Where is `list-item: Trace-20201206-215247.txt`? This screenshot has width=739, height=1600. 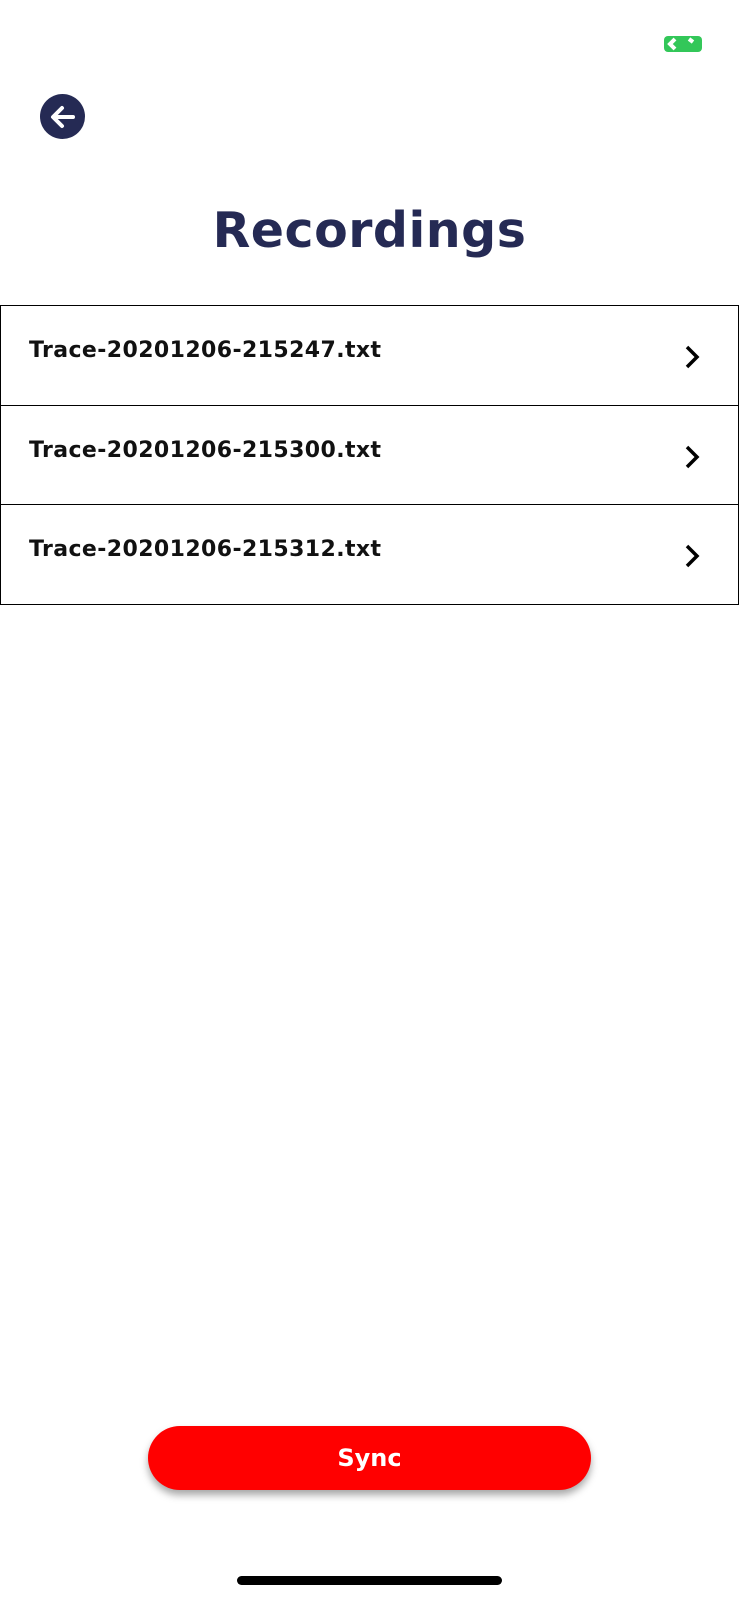
list-item: Trace-20201206-215247.txt is located at coordinates (369, 355).